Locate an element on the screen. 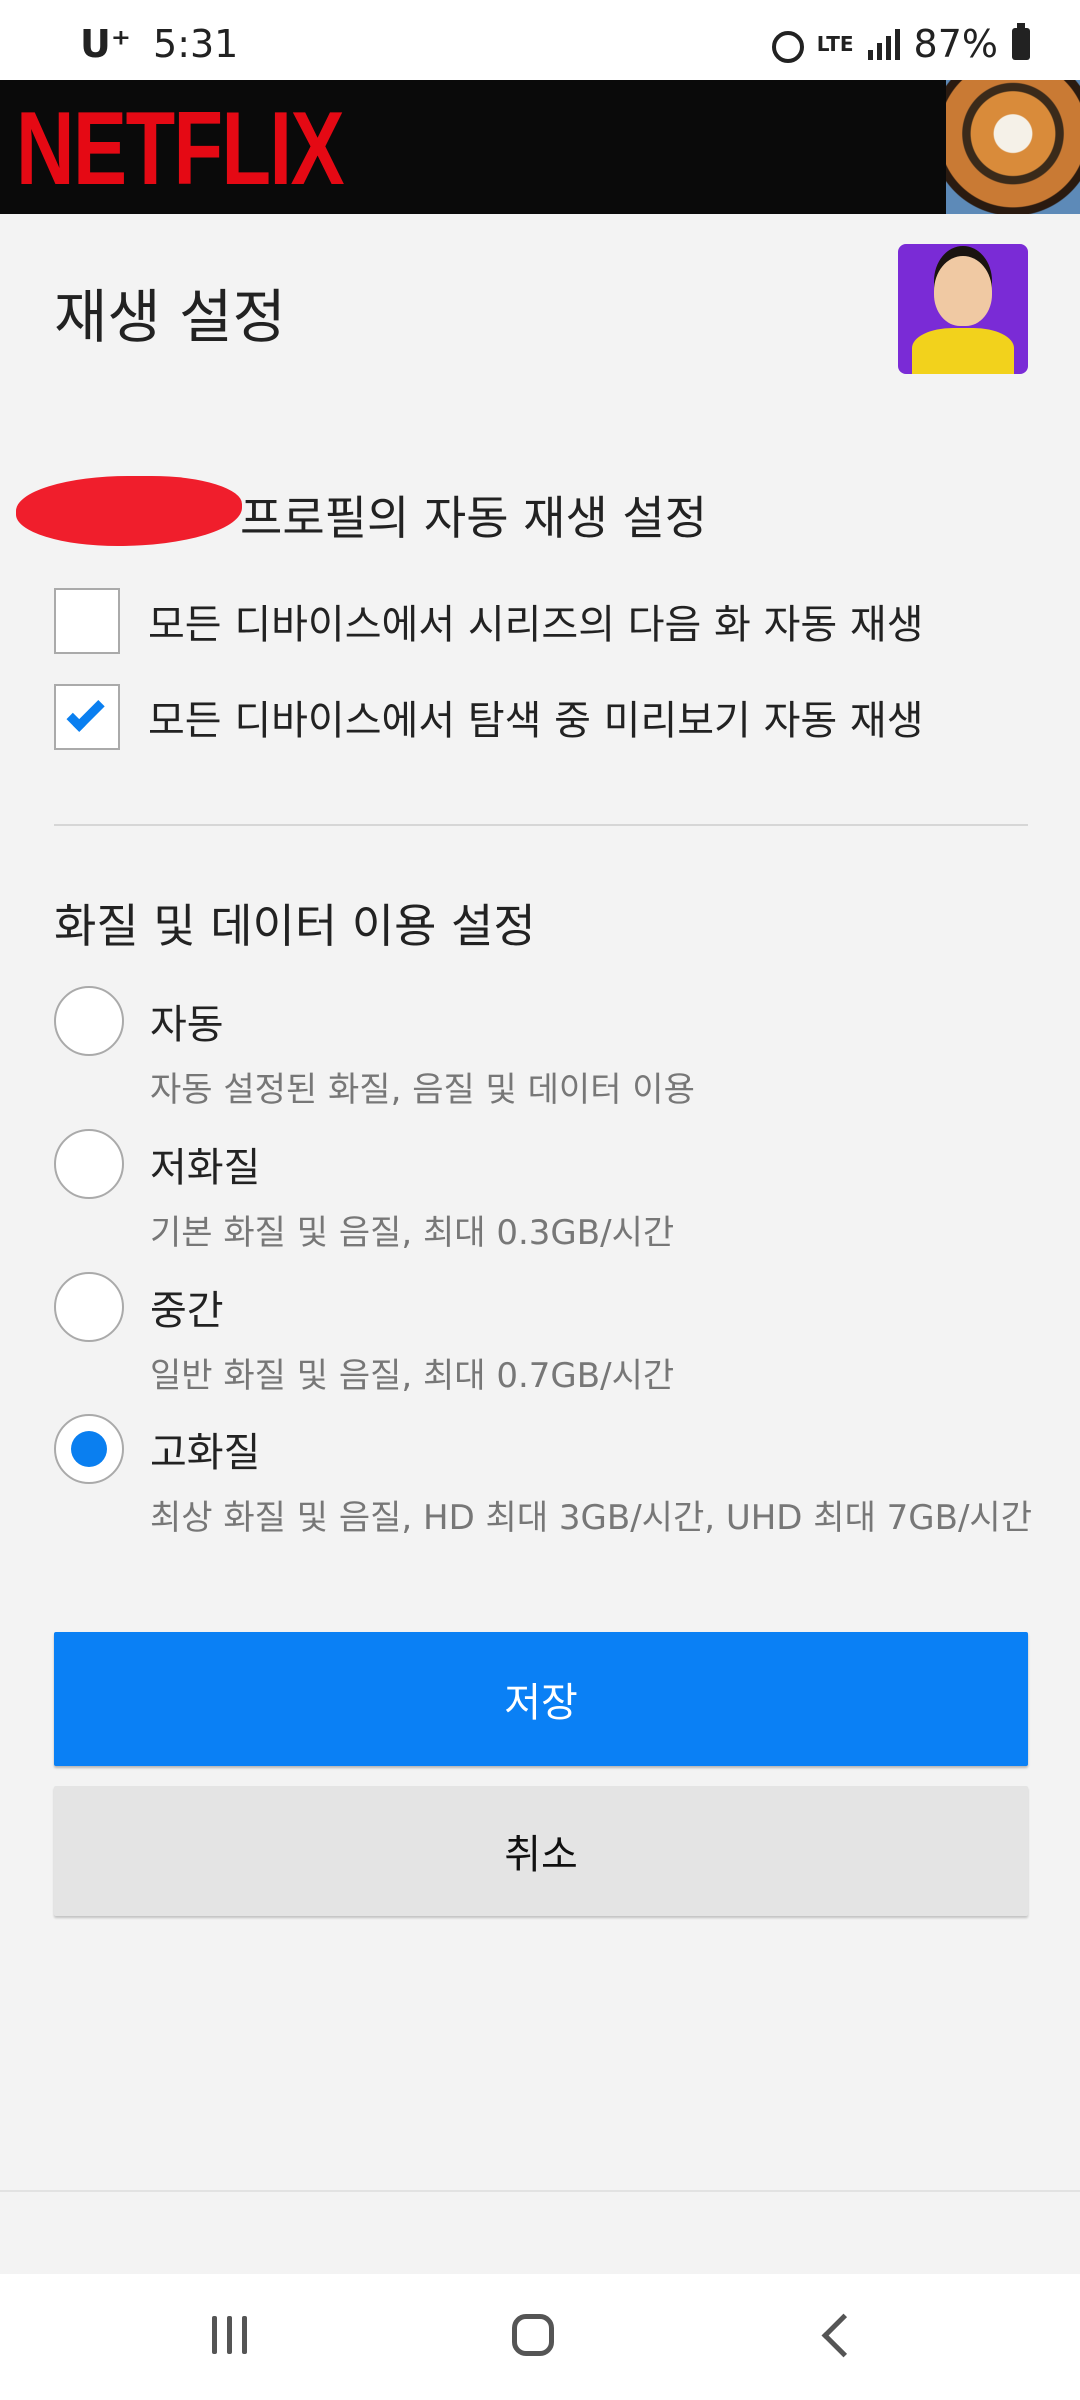 Image resolution: width=1080 pixels, height=2400 pixels. quality-option-auto: 자동 자동 설정된 화질, 음질 및 데이터 이용 is located at coordinates (549, 1048).